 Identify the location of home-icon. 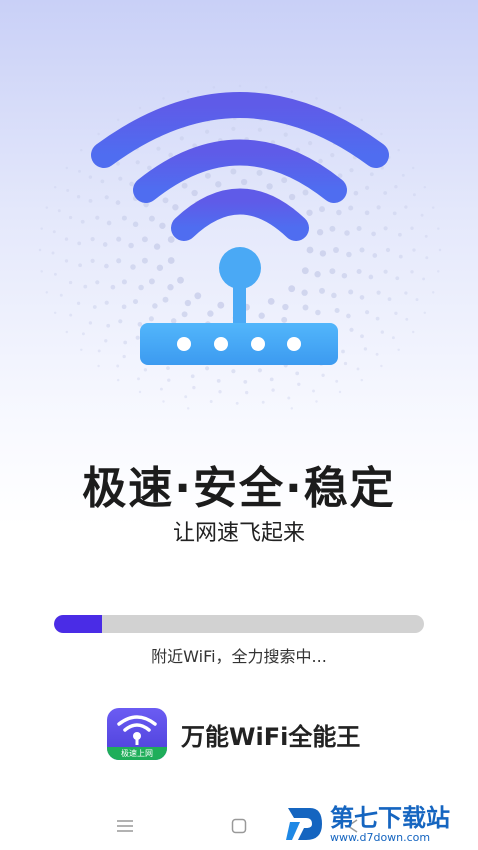
(239, 826).